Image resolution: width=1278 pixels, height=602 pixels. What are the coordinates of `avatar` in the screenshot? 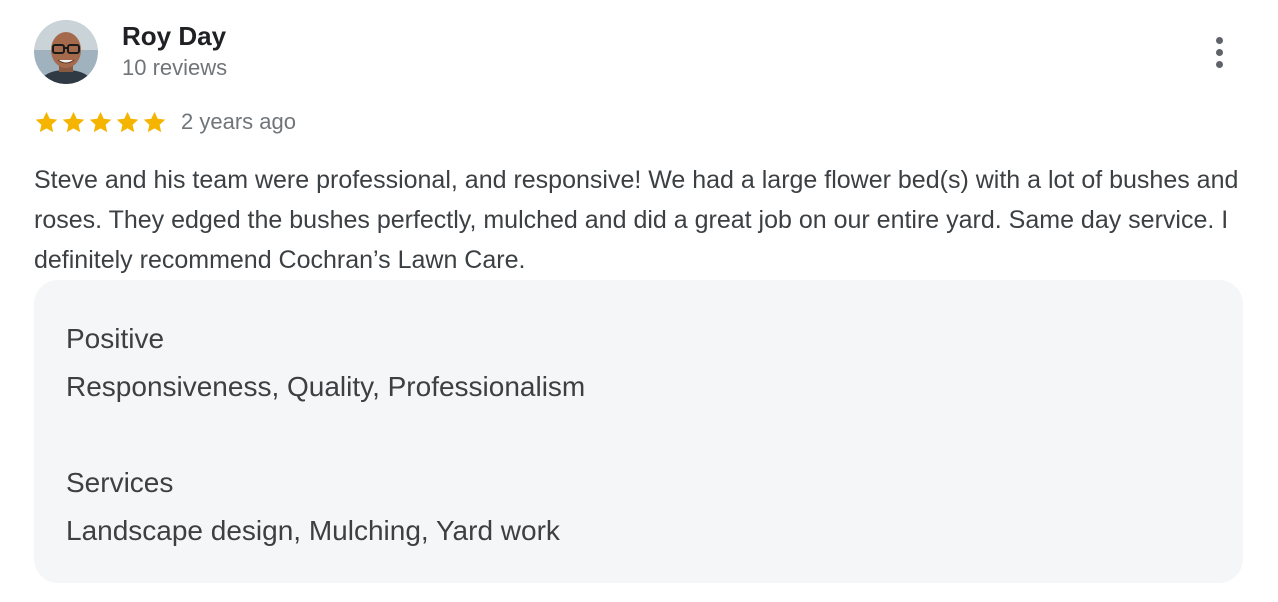 It's located at (66, 52).